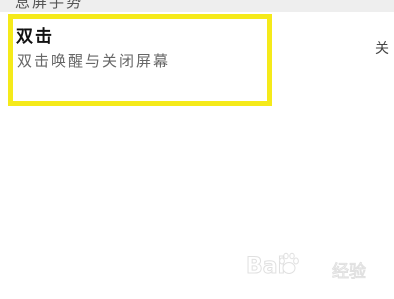 This screenshot has height=299, width=394. Describe the element at coordinates (384, 48) in the screenshot. I see `setting-state-value: 关` at that location.